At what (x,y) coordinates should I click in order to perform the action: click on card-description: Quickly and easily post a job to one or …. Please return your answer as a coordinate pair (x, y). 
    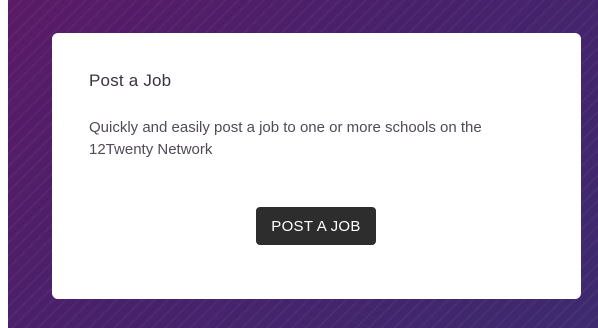
    Looking at the image, I should click on (285, 138).